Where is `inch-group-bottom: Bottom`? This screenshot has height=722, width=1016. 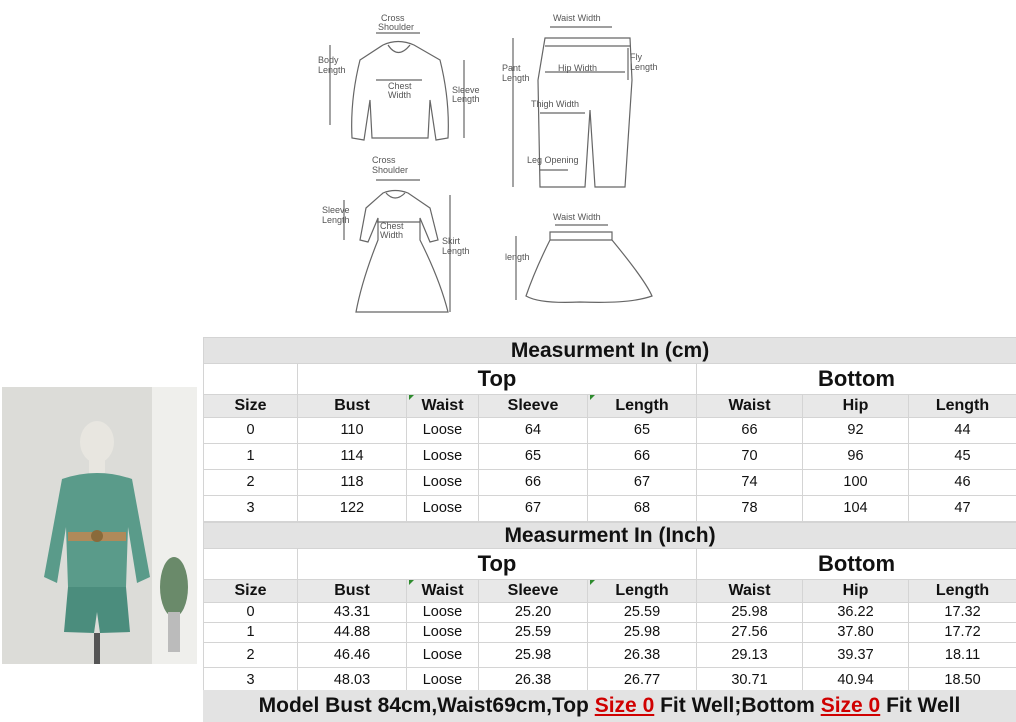
inch-group-bottom: Bottom is located at coordinates (855, 564).